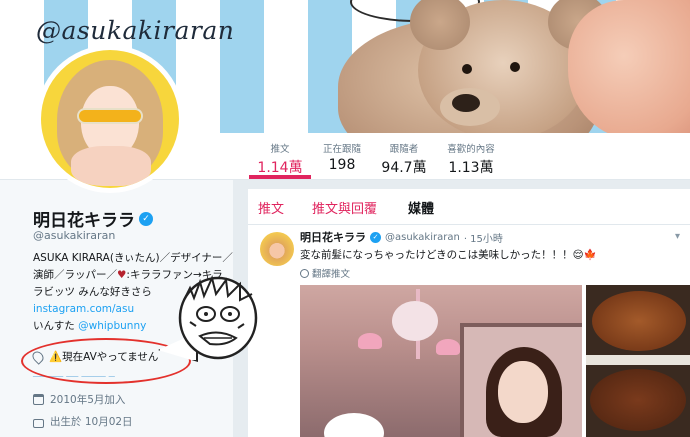 Image resolution: width=690 pixels, height=437 pixels. I want to click on avatar-glasses, so click(110, 116).